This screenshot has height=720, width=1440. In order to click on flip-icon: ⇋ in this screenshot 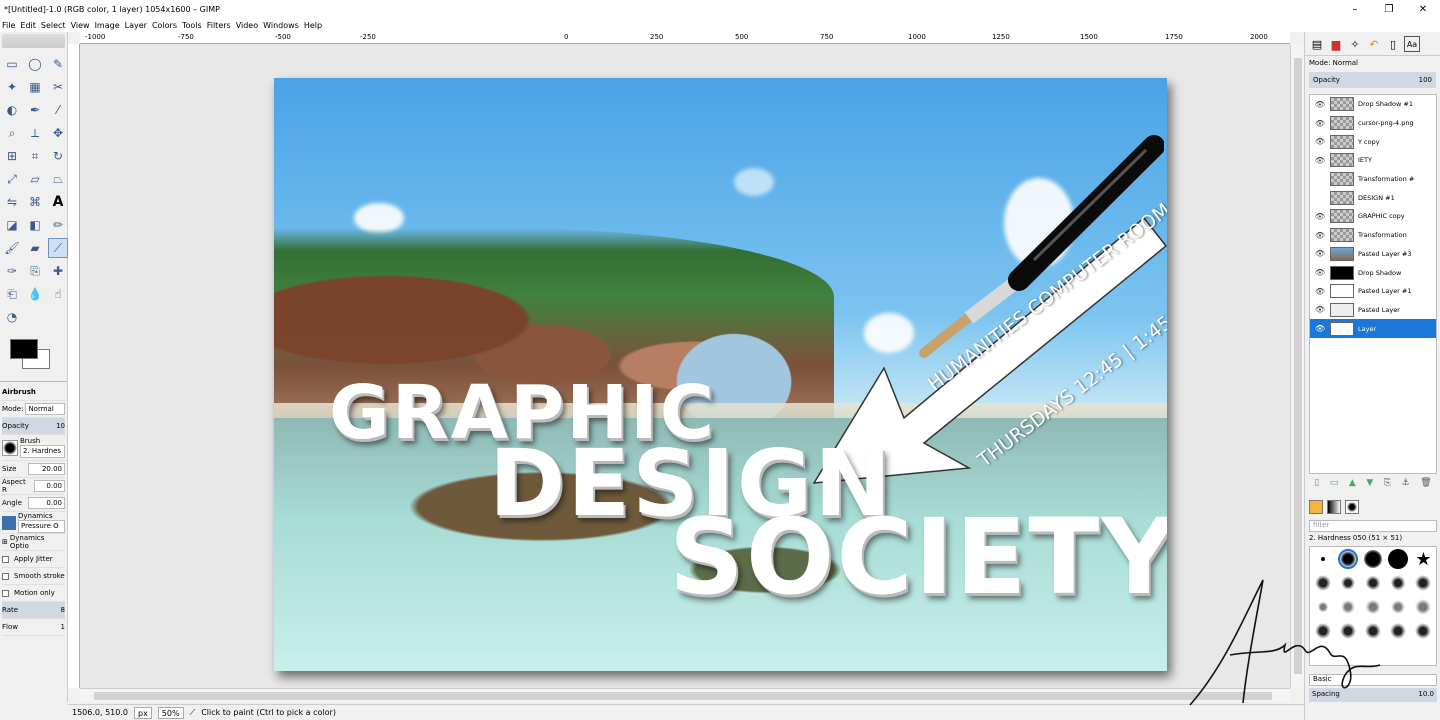, I will do `click(12, 202)`.